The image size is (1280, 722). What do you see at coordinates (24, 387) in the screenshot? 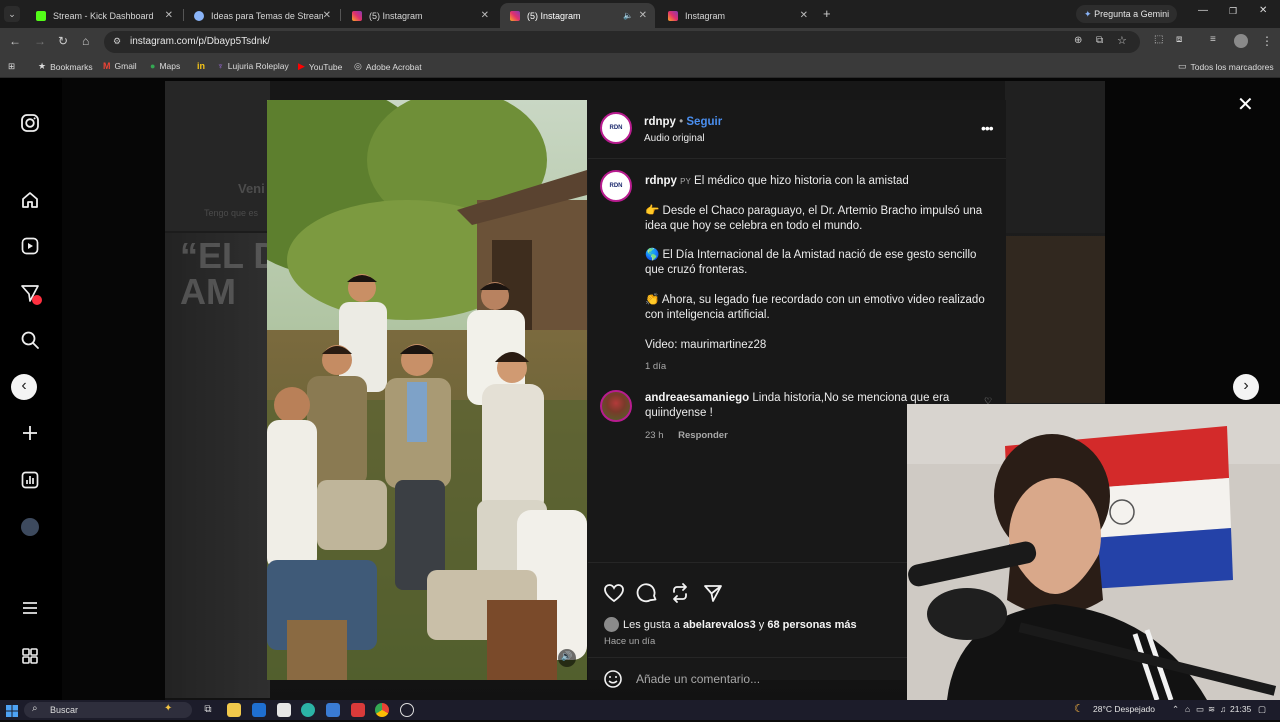
I see `previous-post-button: ‹` at bounding box center [24, 387].